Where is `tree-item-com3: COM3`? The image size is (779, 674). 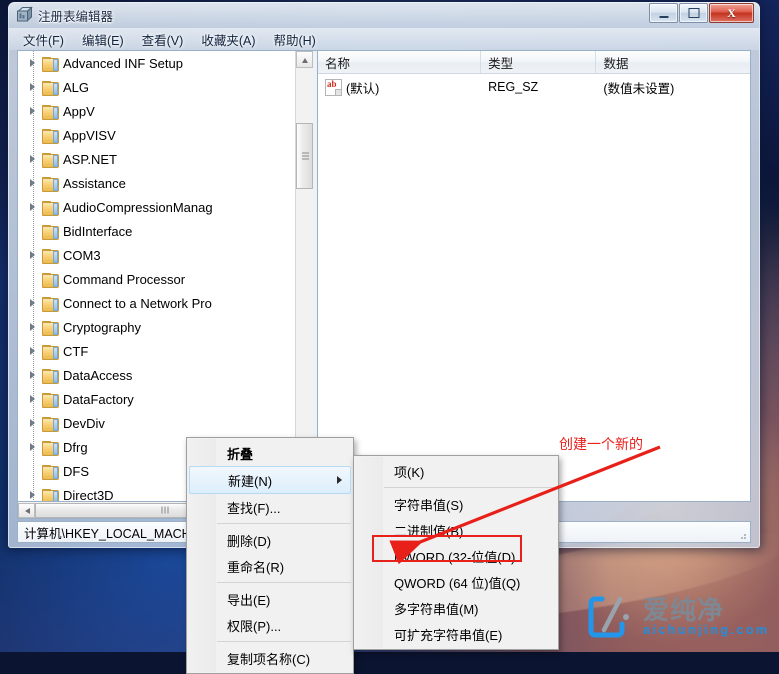 tree-item-com3: COM3 is located at coordinates (157, 255).